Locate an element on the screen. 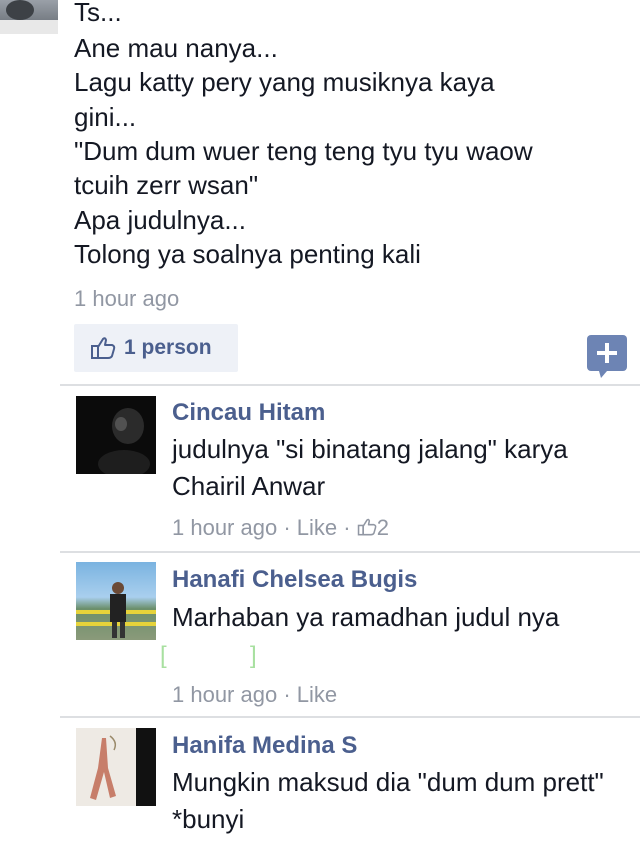 Image resolution: width=640 pixels, height=853 pixels. selection-bracket-left: [ is located at coordinates (163, 655).